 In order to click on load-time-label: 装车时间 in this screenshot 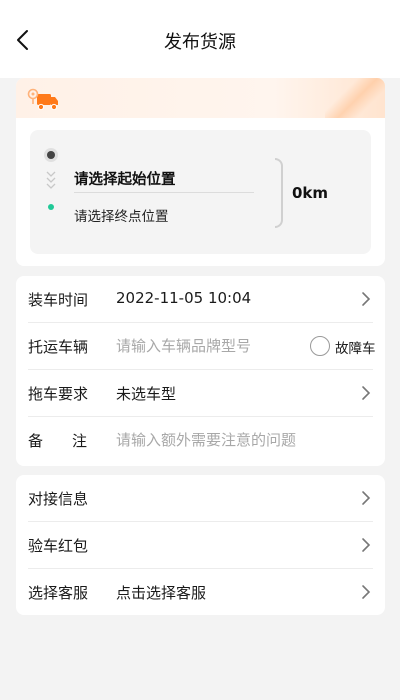, I will do `click(58, 300)`.